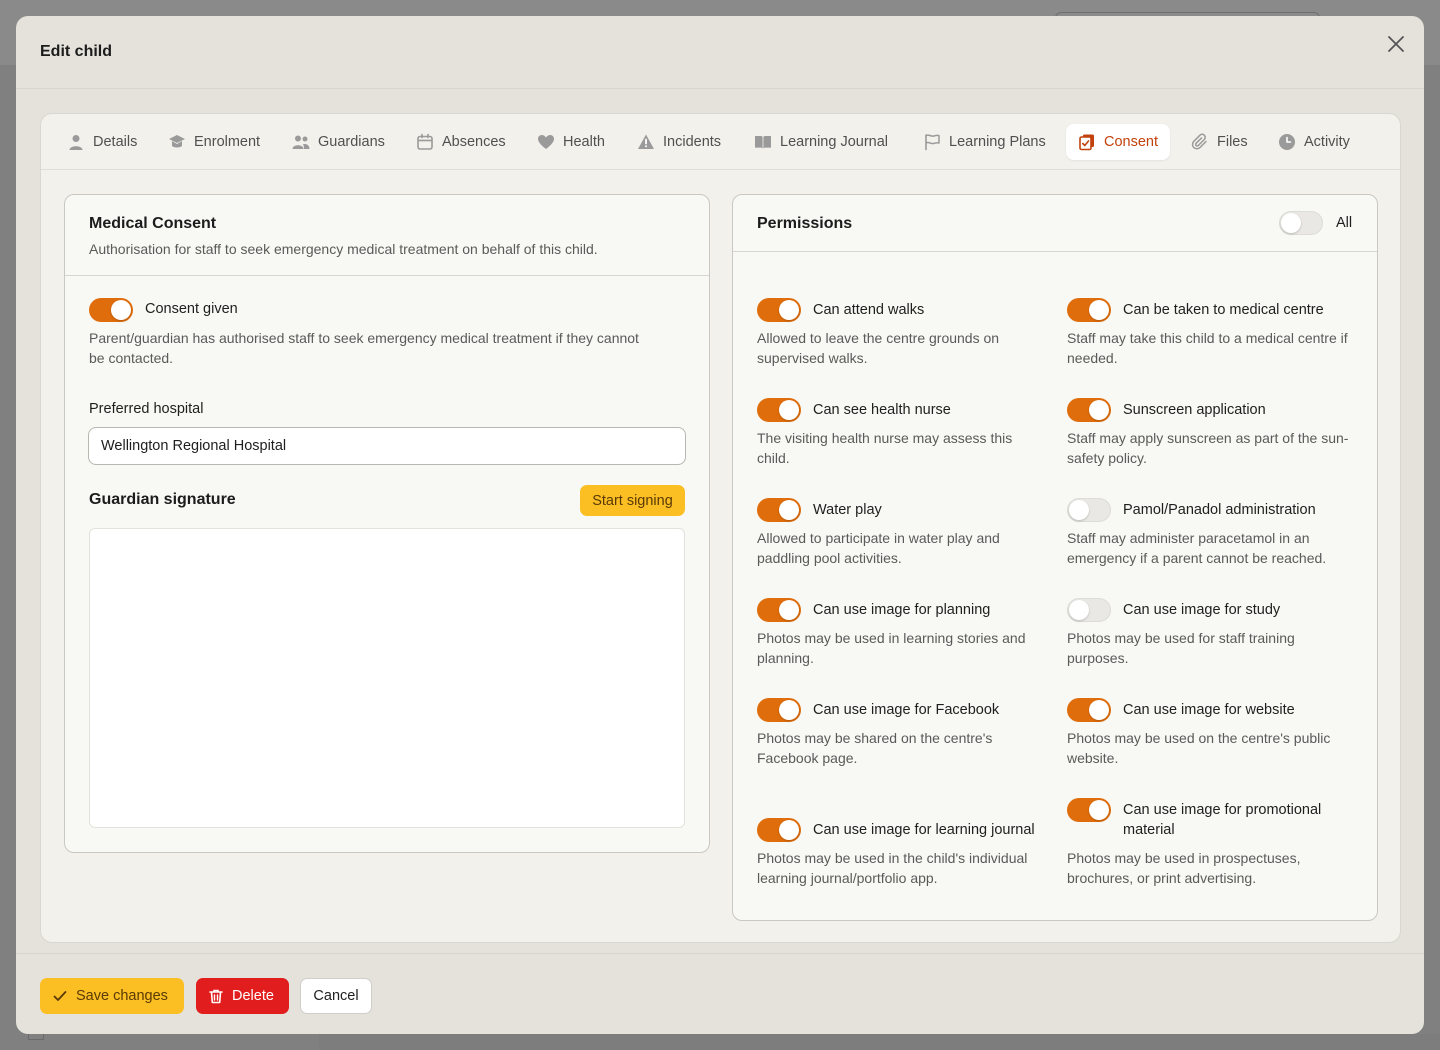  I want to click on cancel-button: Cancel, so click(336, 996).